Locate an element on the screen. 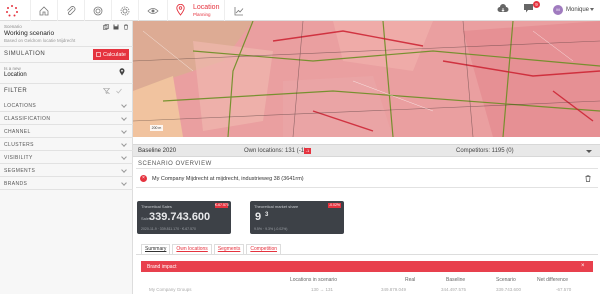 The width and height of the screenshot is (600, 294). kpi-value: 339.743.600 is located at coordinates (180, 217).